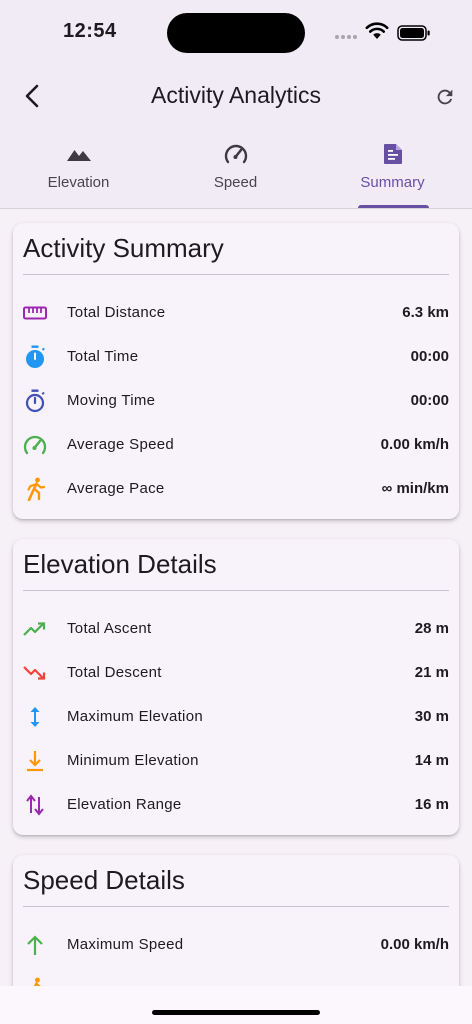 Image resolution: width=472 pixels, height=1024 pixels. What do you see at coordinates (103, 356) in the screenshot?
I see `stat-label: Total Time` at bounding box center [103, 356].